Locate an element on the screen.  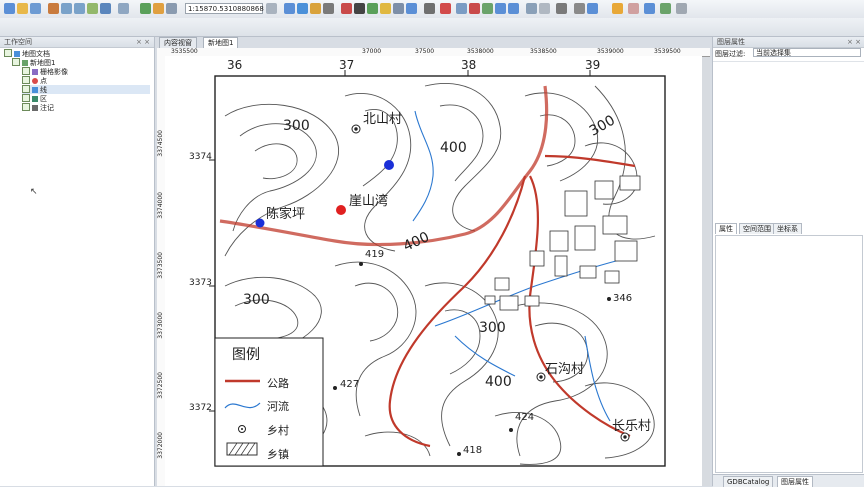
paste-icon is located at coordinates (544, 8).